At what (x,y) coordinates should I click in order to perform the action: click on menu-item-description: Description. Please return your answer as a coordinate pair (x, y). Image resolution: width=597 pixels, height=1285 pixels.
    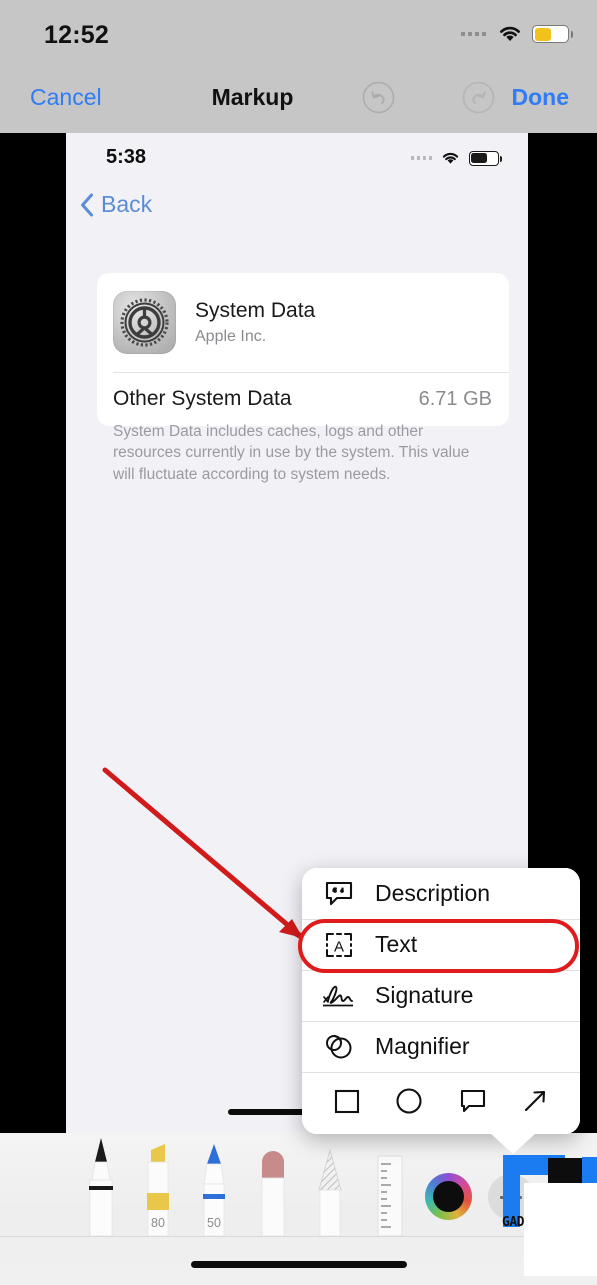
    Looking at the image, I should click on (441, 893).